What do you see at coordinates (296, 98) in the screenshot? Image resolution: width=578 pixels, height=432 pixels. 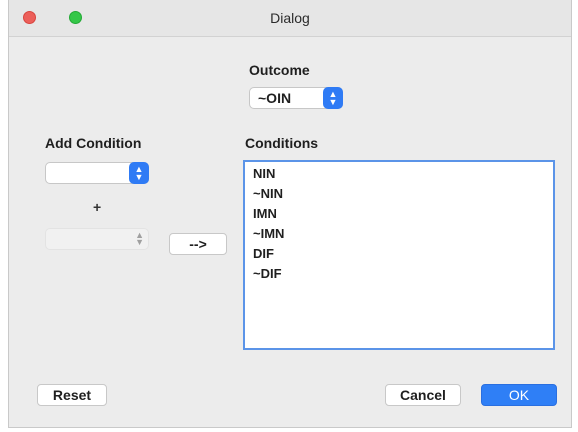 I see `outcome-select: ~OIN ▲ ▼` at bounding box center [296, 98].